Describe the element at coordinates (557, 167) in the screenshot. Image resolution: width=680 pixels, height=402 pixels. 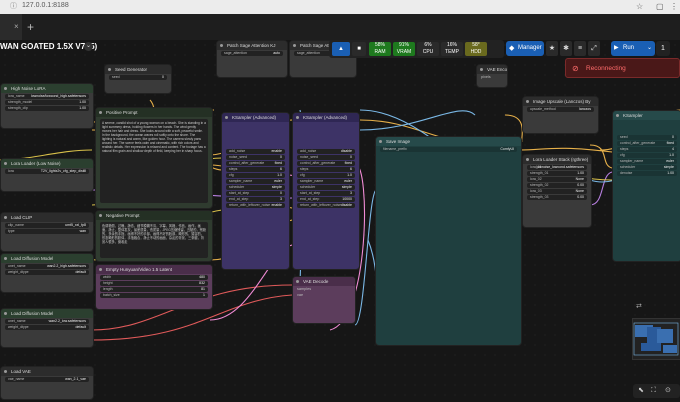
I see `widget-lora-01: lora_01 lownoise_lowcond.safetensors` at that location.